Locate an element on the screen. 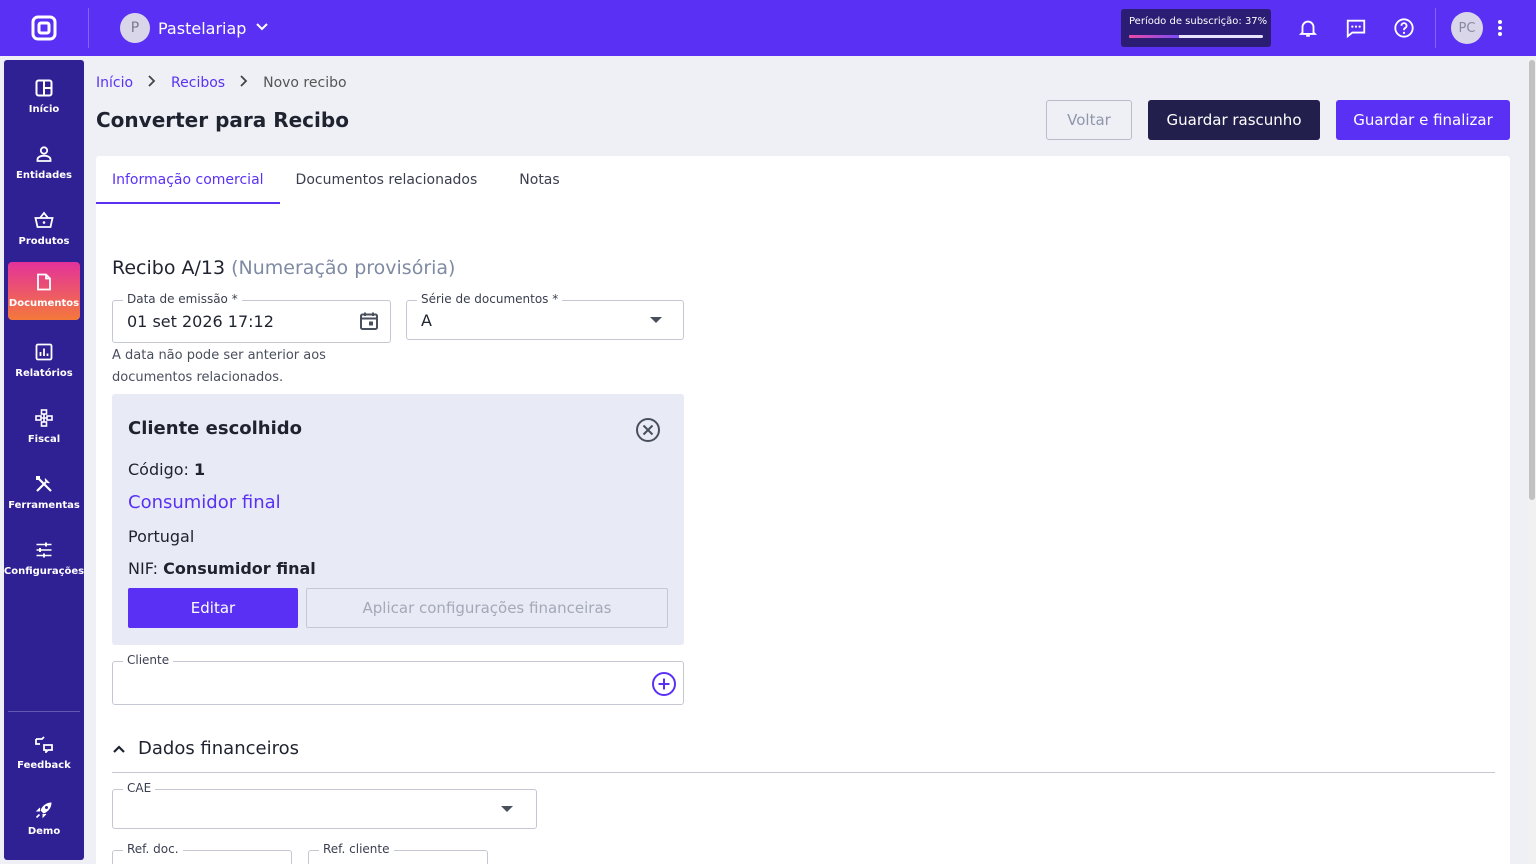 The width and height of the screenshot is (1536, 864). sidebar-item-label: Entidades is located at coordinates (44, 175).